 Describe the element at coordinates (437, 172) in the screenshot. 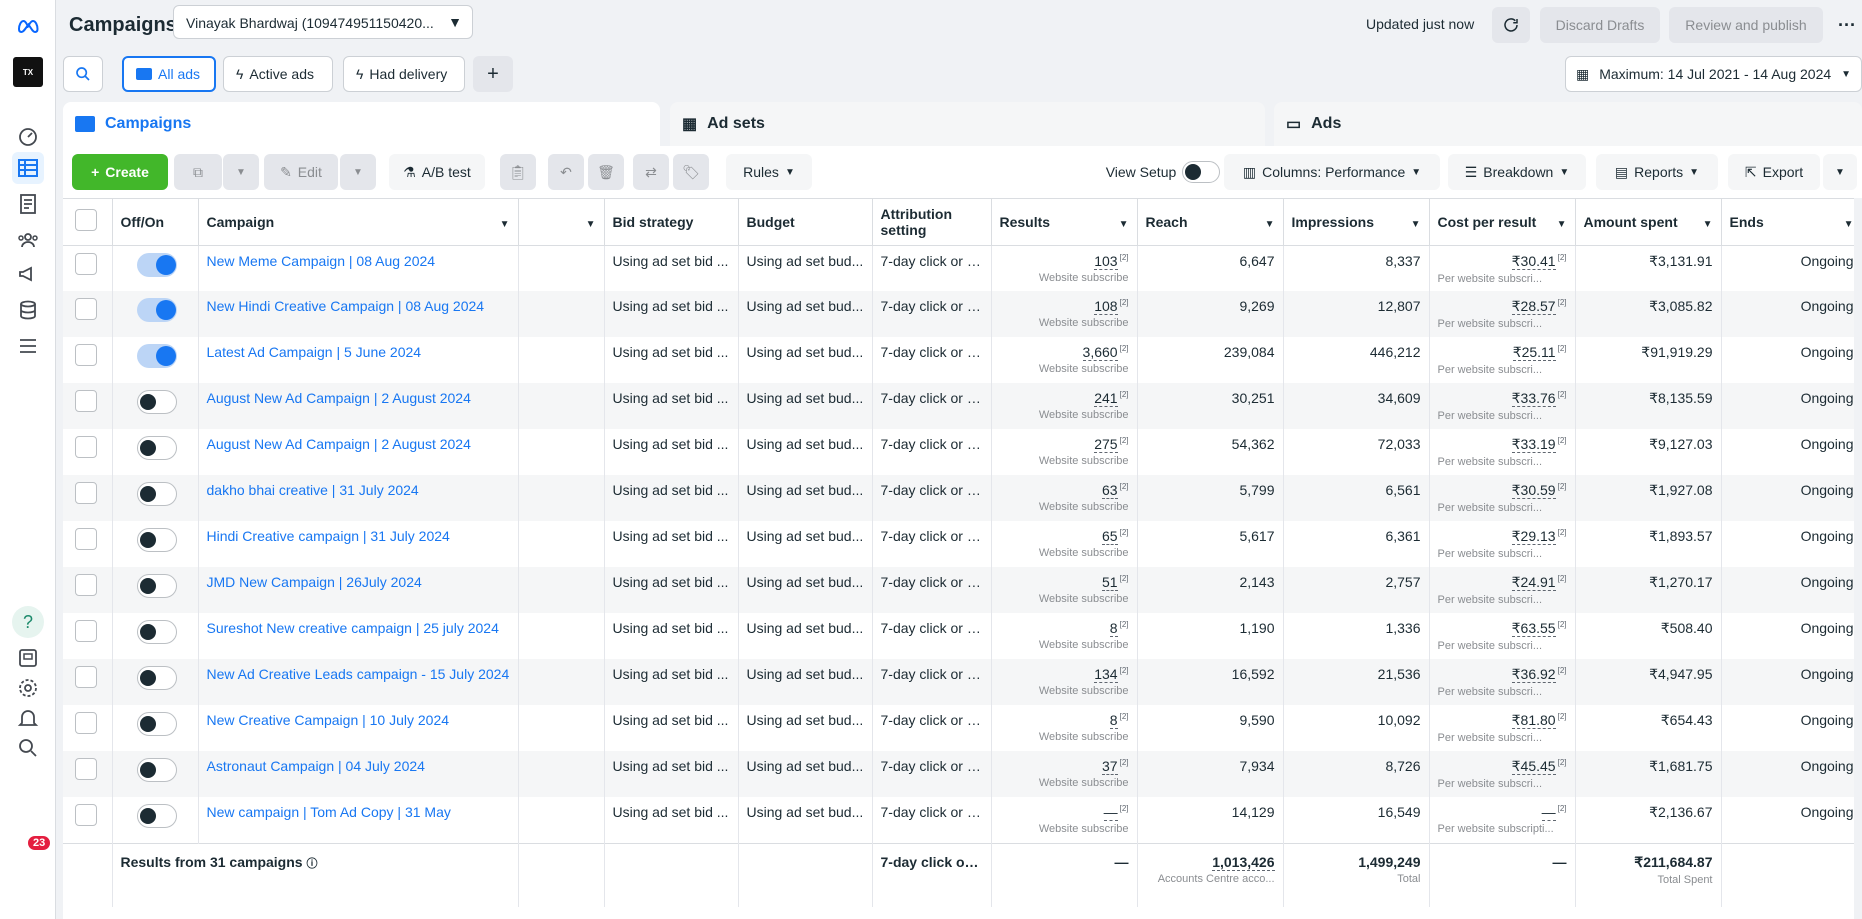

I see `ab-test-button: ⚗ A/B test` at that location.